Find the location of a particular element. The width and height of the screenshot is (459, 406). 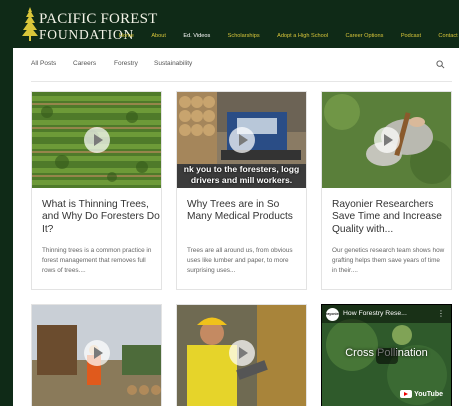

nav-about: About is located at coordinates (158, 36).